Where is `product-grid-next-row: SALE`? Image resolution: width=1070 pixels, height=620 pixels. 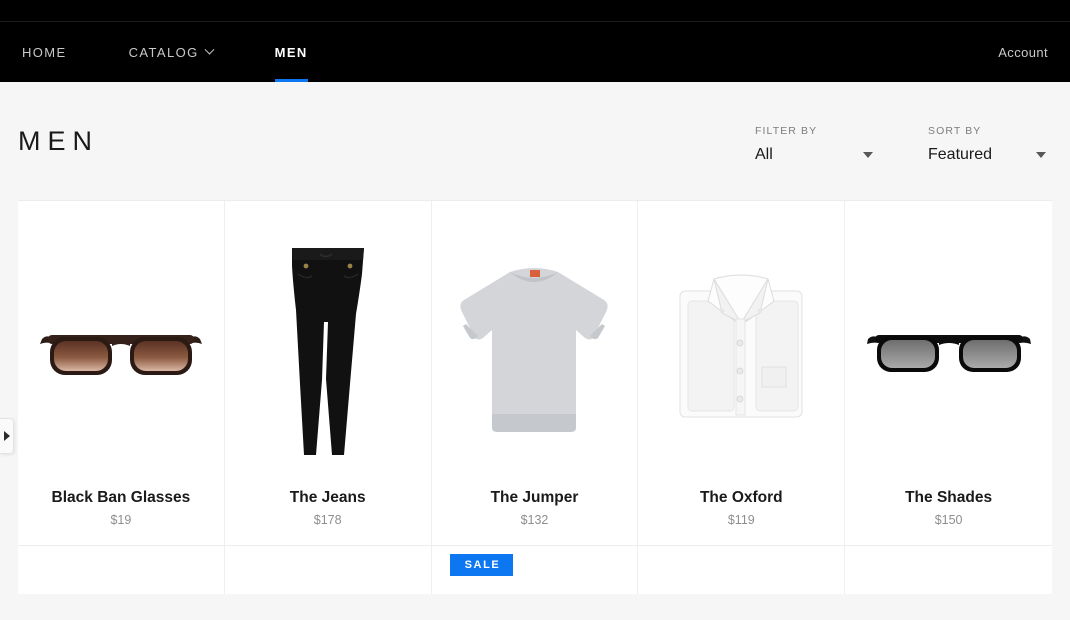 product-grid-next-row: SALE is located at coordinates (535, 570).